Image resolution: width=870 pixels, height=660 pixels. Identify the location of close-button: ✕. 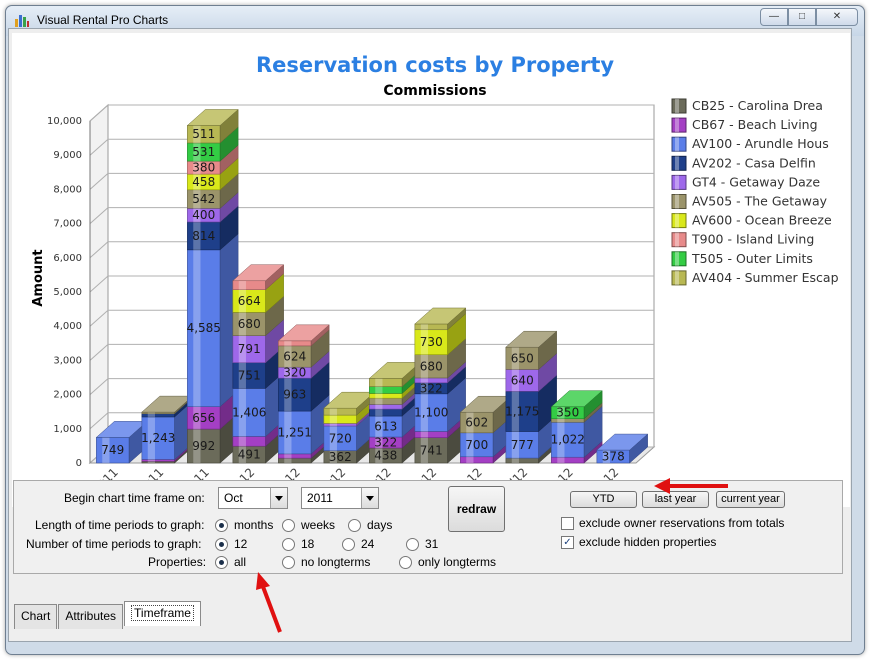
(837, 17).